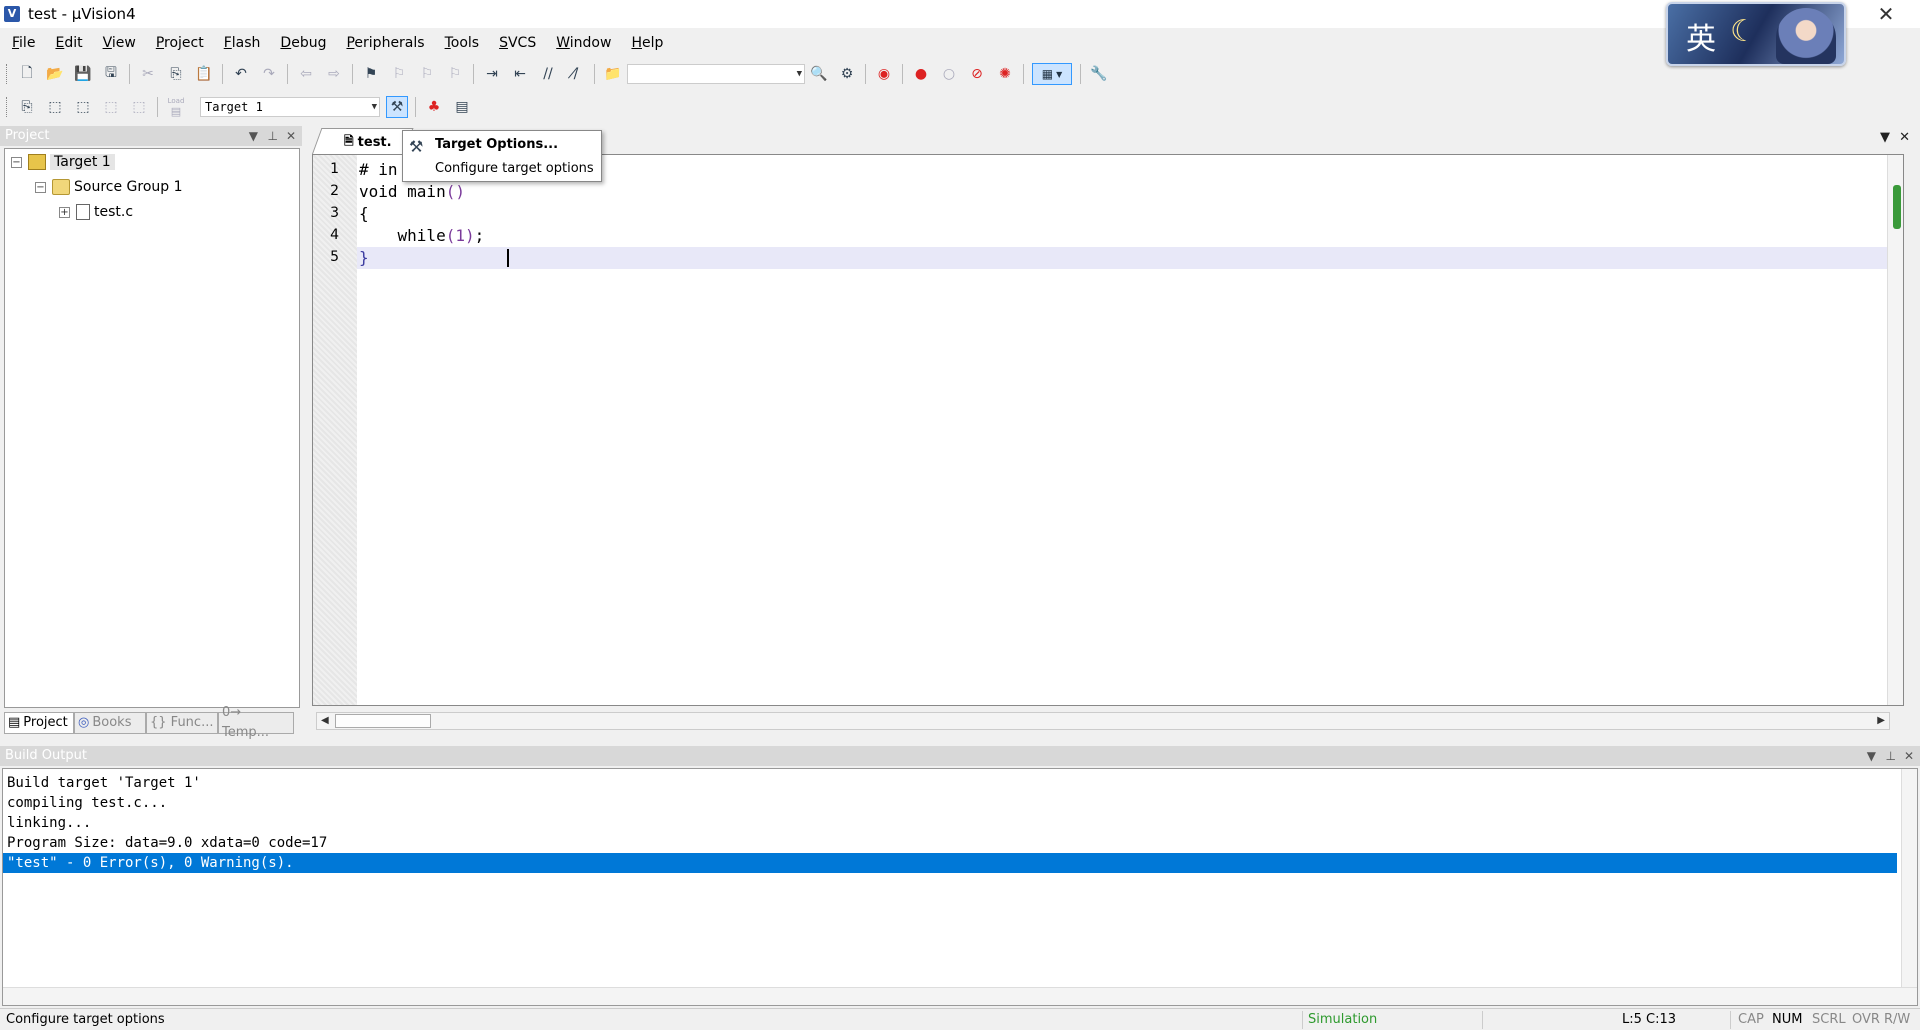  I want to click on debug-session-icon: ◉, so click(884, 74).